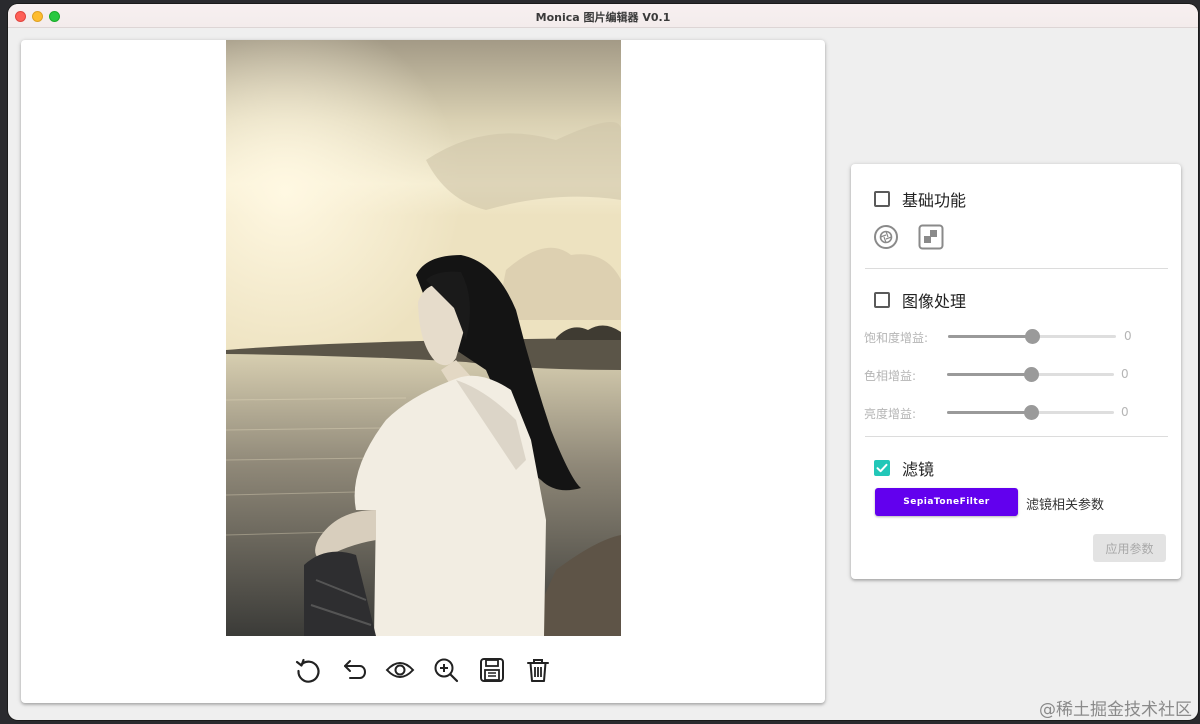 This screenshot has height=724, width=1200. I want to click on preview-button, so click(399, 669).